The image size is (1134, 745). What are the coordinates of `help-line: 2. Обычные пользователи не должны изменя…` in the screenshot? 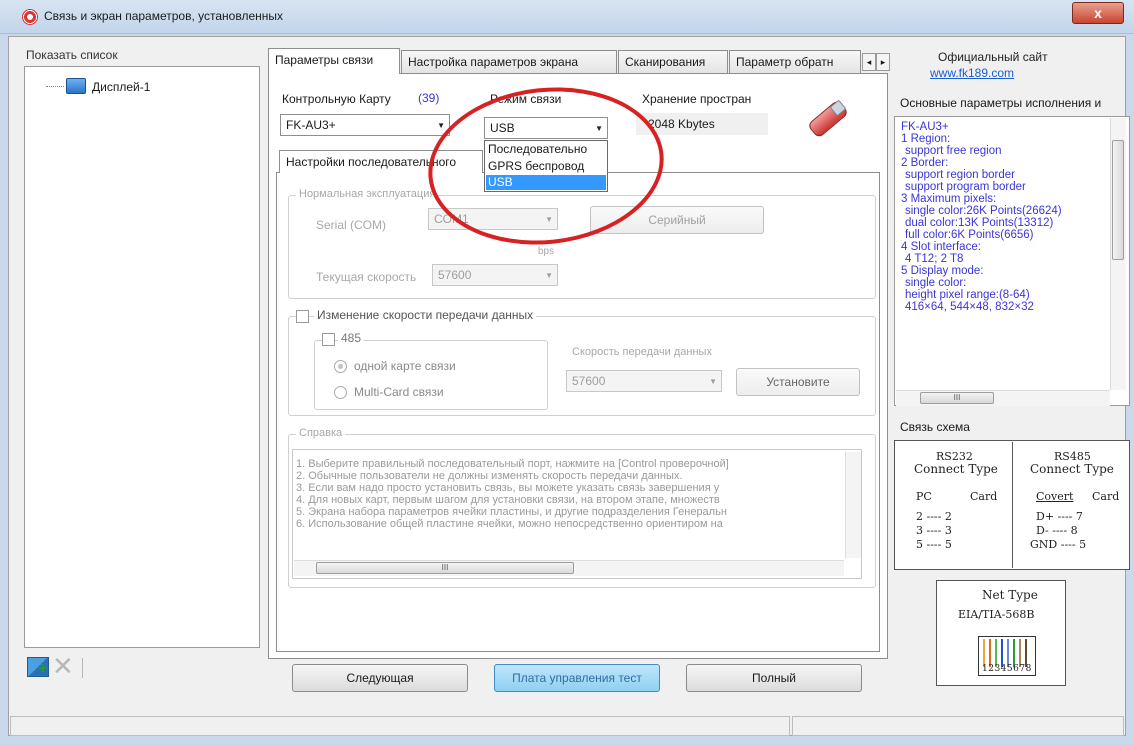 It's located at (489, 476).